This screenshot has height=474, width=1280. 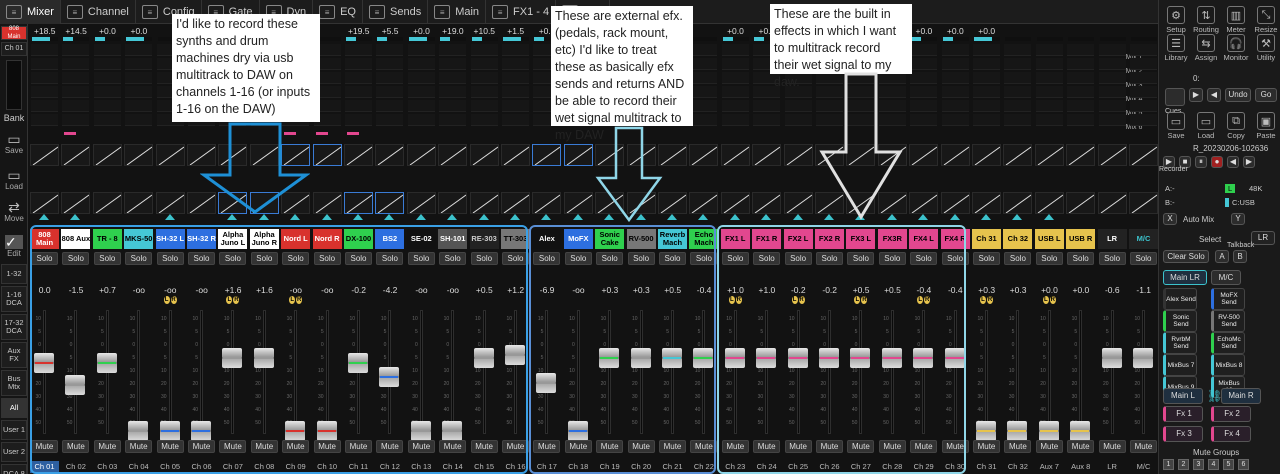 What do you see at coordinates (1018, 239) in the screenshot?
I see `channel-name-label: Ch 32` at bounding box center [1018, 239].